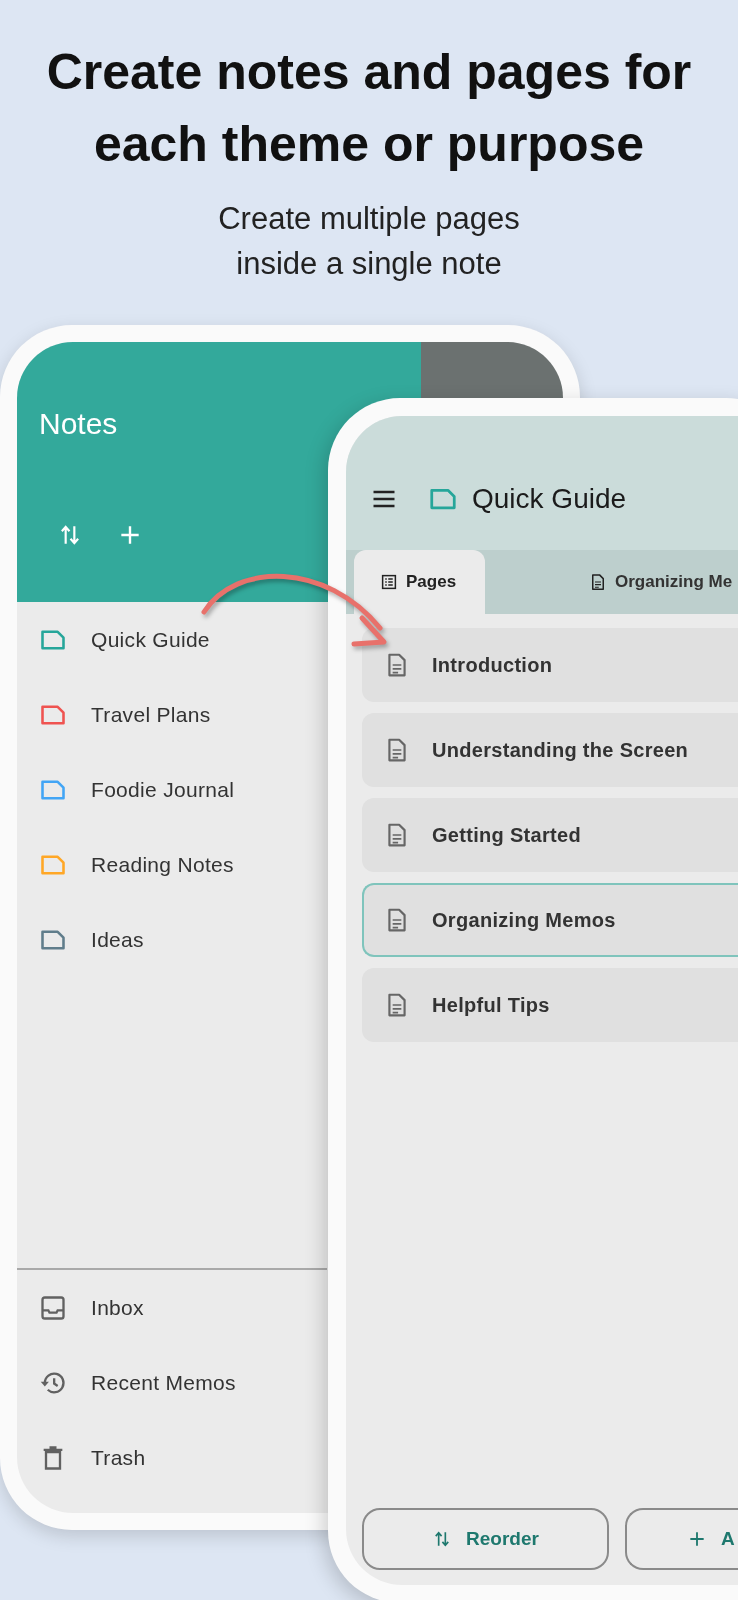 Image resolution: width=738 pixels, height=1600 pixels. What do you see at coordinates (172, 864) in the screenshot?
I see `notebook-item: Reading Notes` at bounding box center [172, 864].